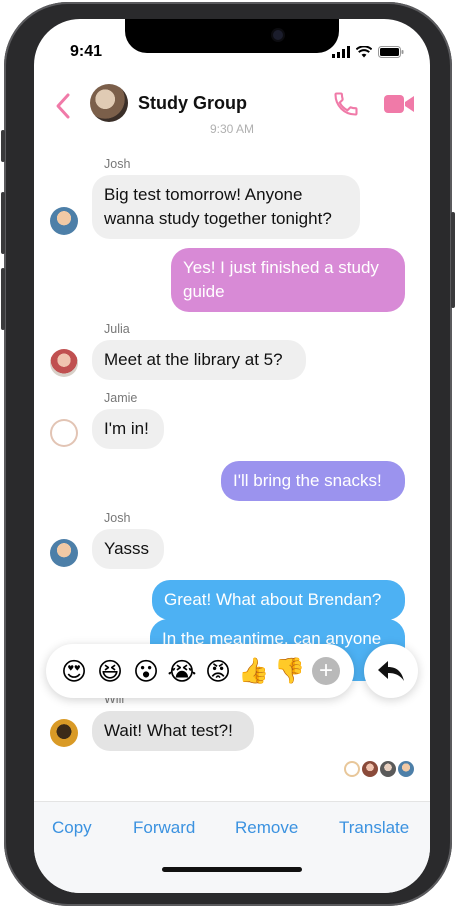  Describe the element at coordinates (374, 828) in the screenshot. I see `translate-button: Translate` at that location.